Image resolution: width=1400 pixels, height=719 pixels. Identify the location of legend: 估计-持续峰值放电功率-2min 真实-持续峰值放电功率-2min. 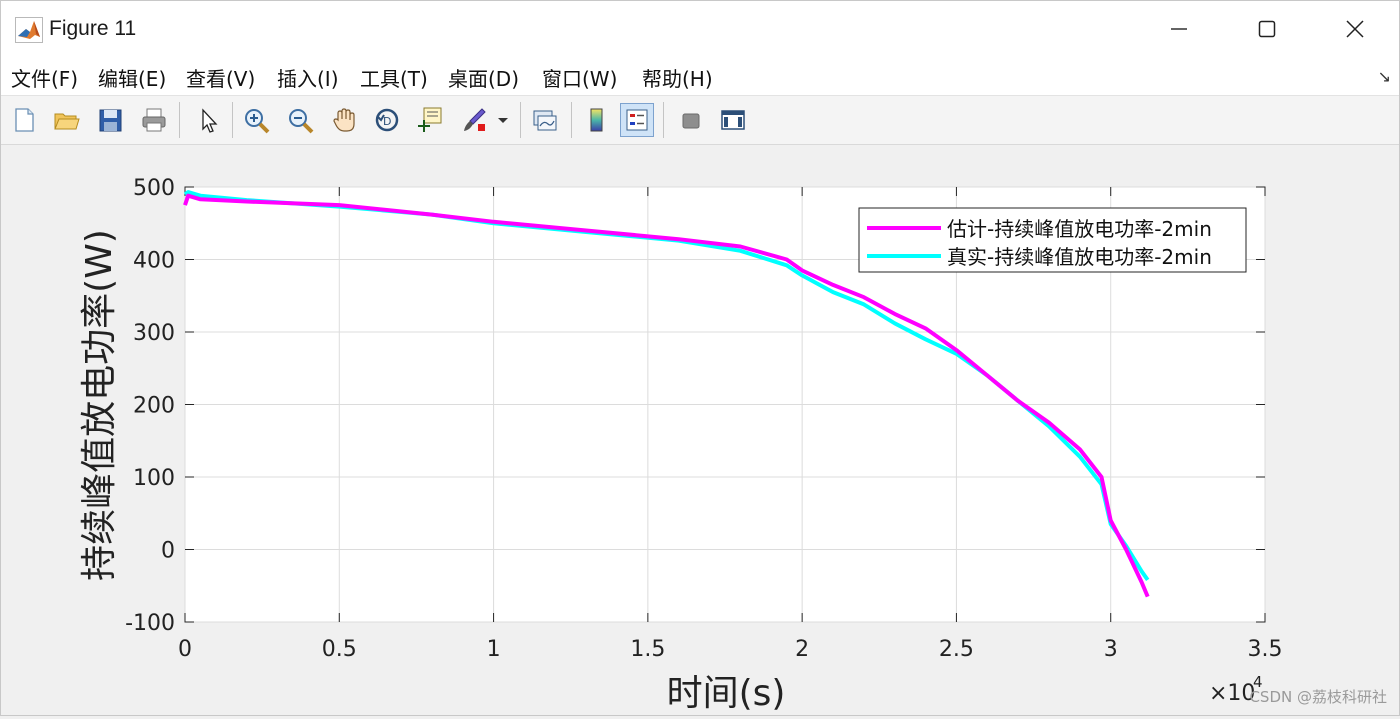
(1052, 240).